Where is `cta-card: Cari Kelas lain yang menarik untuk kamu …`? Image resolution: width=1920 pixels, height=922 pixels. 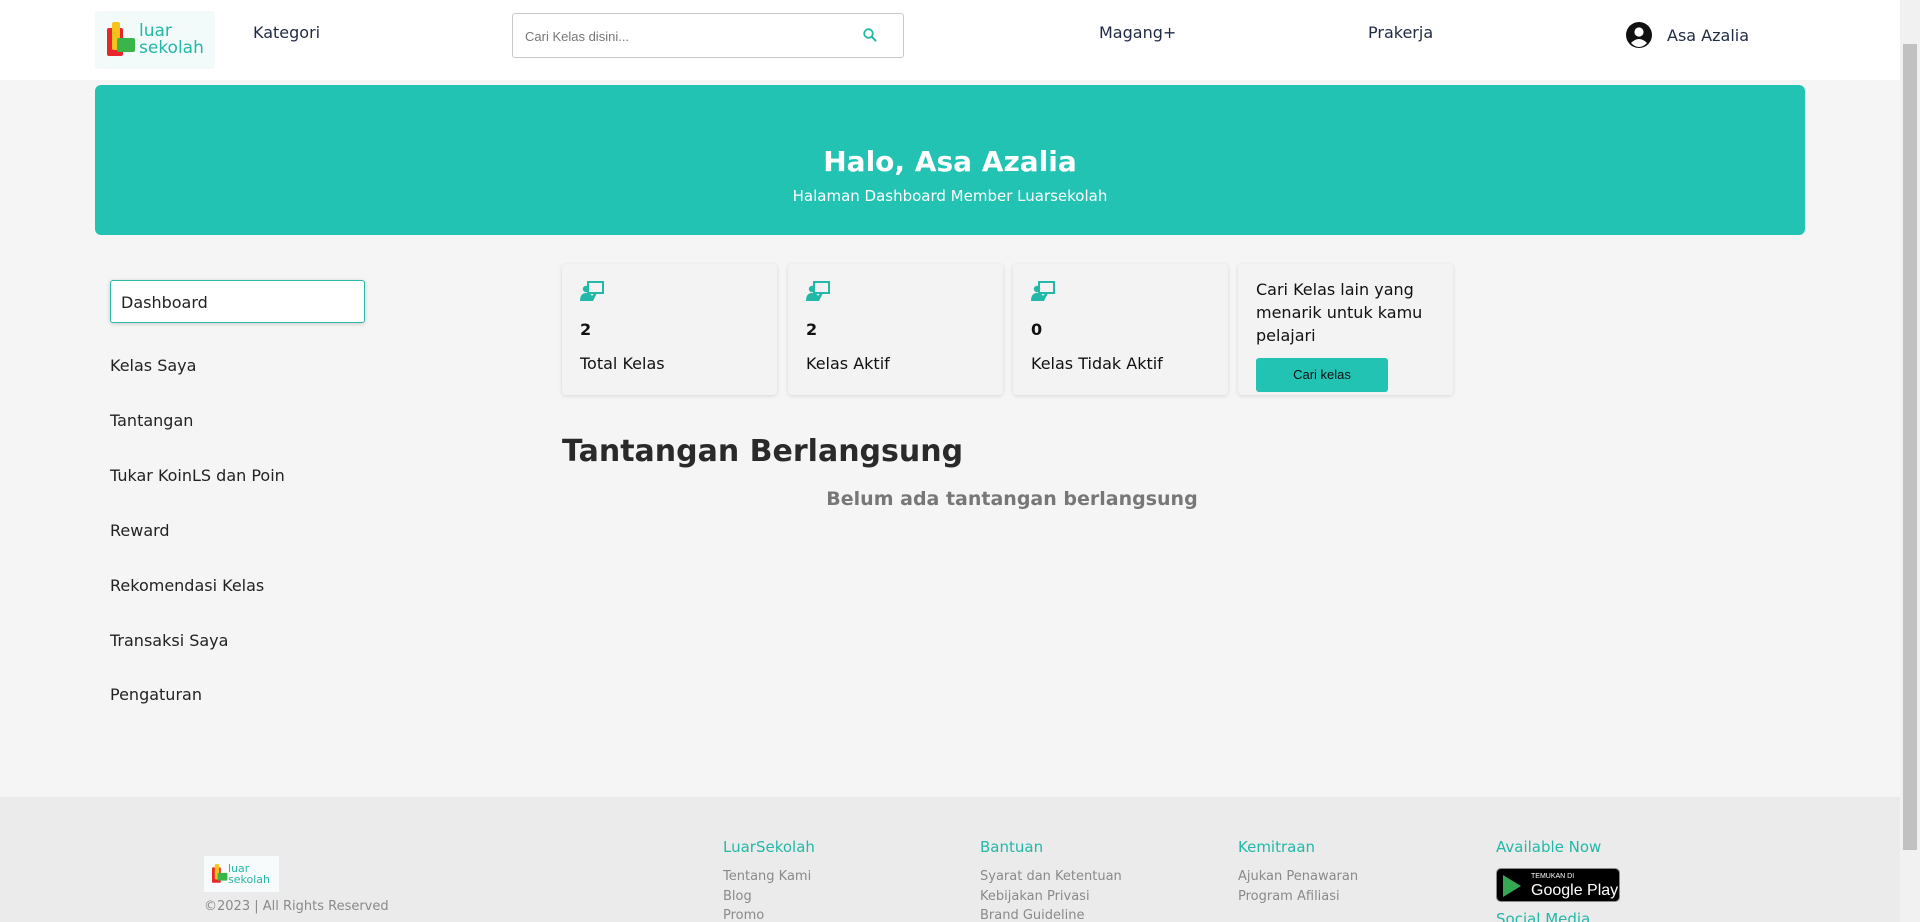 cta-card: Cari Kelas lain yang menarik untuk kamu … is located at coordinates (1345, 329).